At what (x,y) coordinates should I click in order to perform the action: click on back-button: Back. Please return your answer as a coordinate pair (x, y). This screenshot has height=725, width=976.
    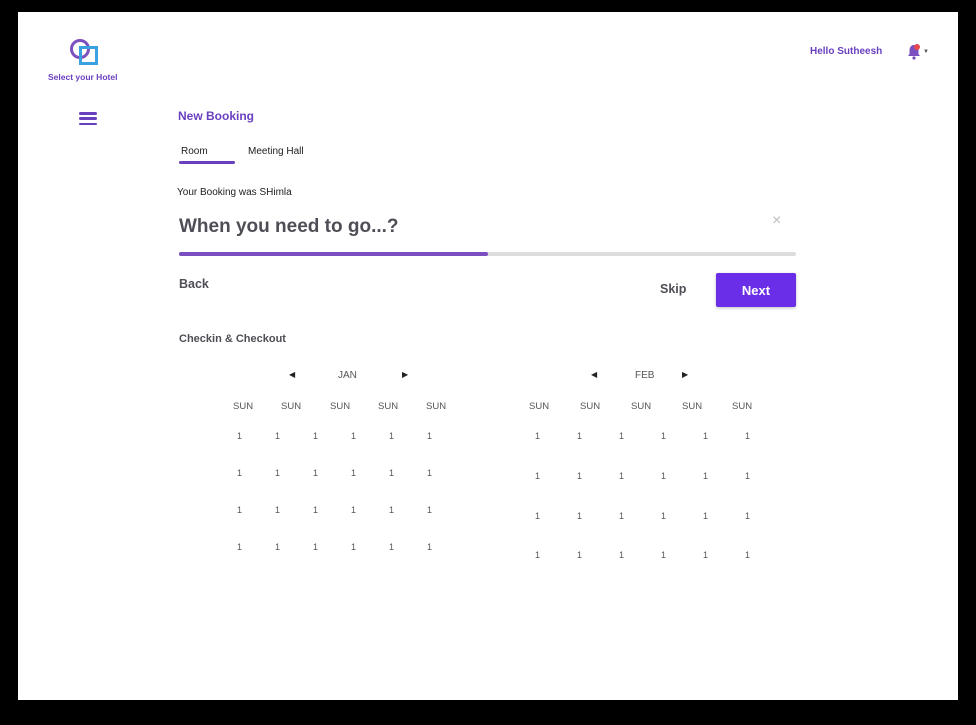
    Looking at the image, I should click on (194, 284).